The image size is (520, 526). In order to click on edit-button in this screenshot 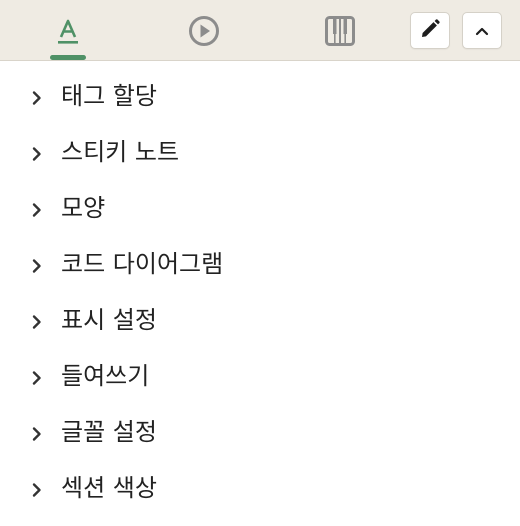, I will do `click(430, 30)`.